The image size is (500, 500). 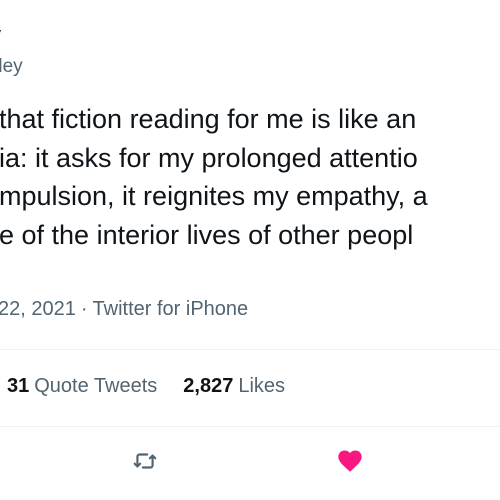 What do you see at coordinates (208, 386) in the screenshot?
I see `likes-count: 2,827` at bounding box center [208, 386].